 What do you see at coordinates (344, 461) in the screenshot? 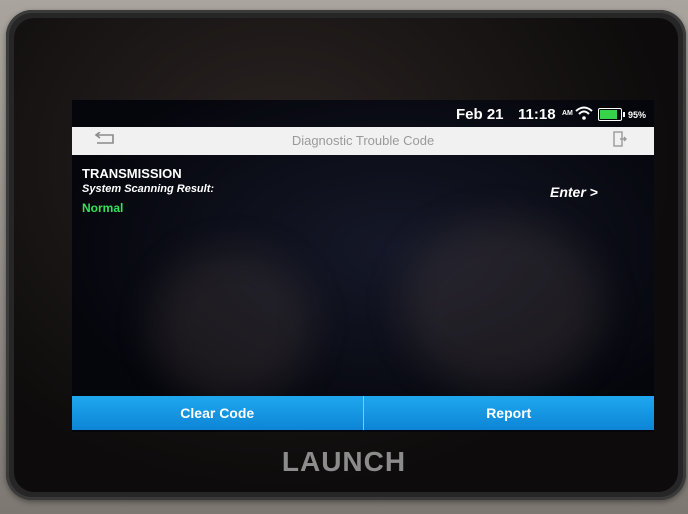
I see `brand-logo: LAUNCH` at bounding box center [344, 461].